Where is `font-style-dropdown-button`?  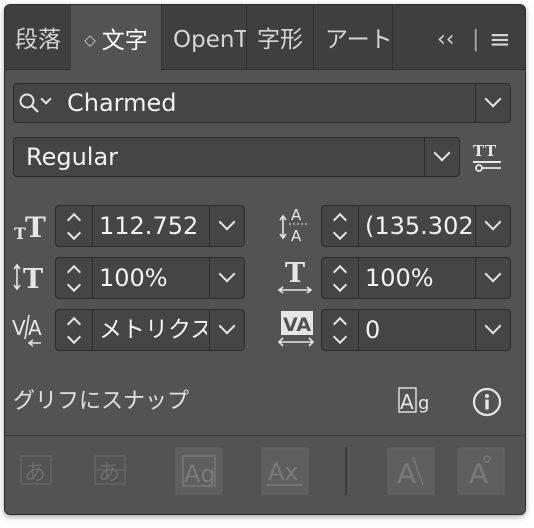
font-style-dropdown-button is located at coordinates (441, 157).